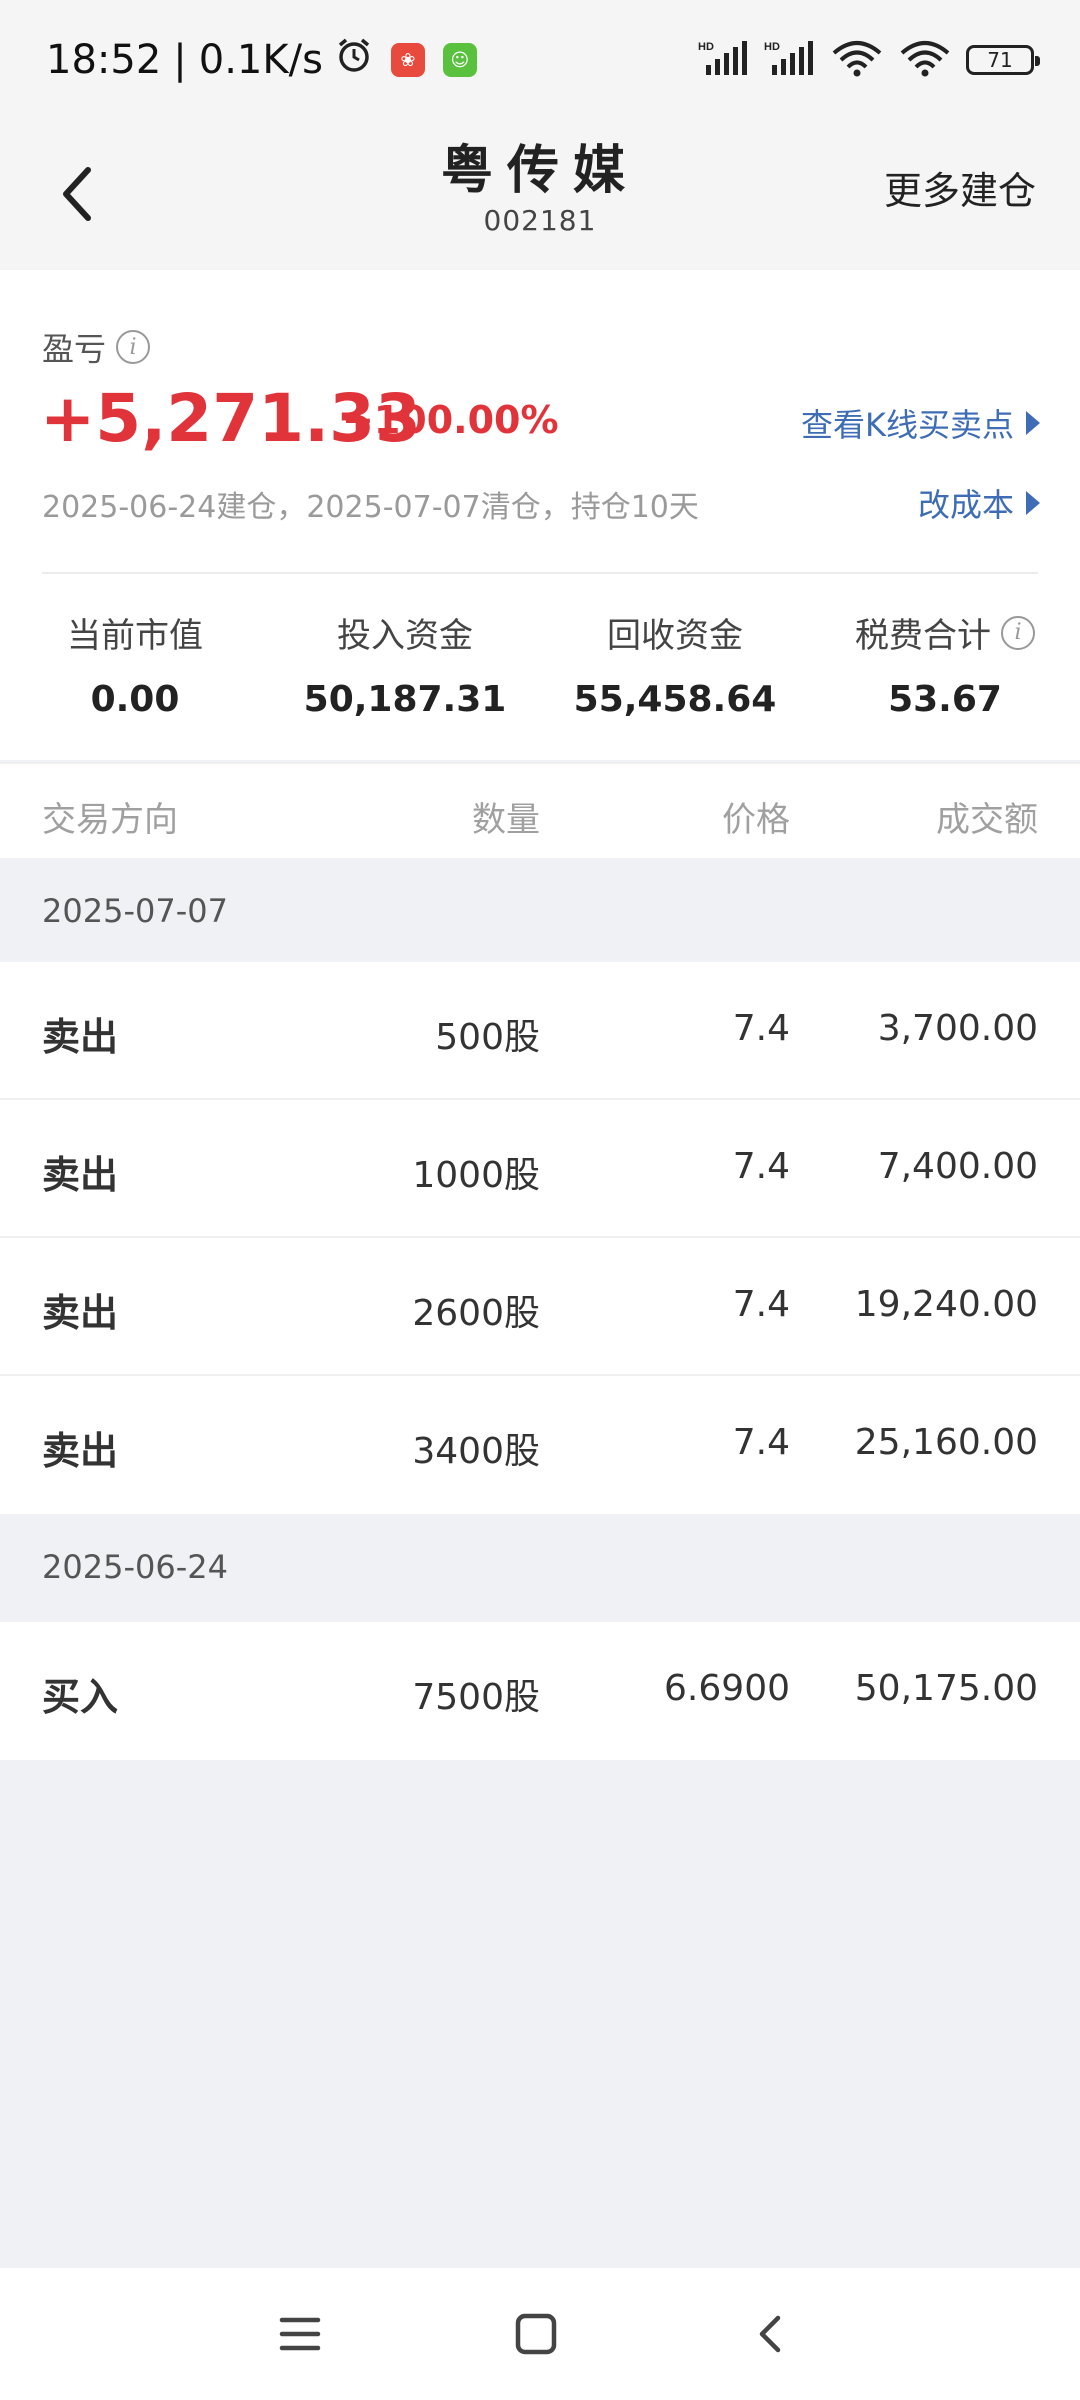 The height and width of the screenshot is (2400, 1080). Describe the element at coordinates (476, 1313) in the screenshot. I see `trade-quantity: 2600股` at that location.